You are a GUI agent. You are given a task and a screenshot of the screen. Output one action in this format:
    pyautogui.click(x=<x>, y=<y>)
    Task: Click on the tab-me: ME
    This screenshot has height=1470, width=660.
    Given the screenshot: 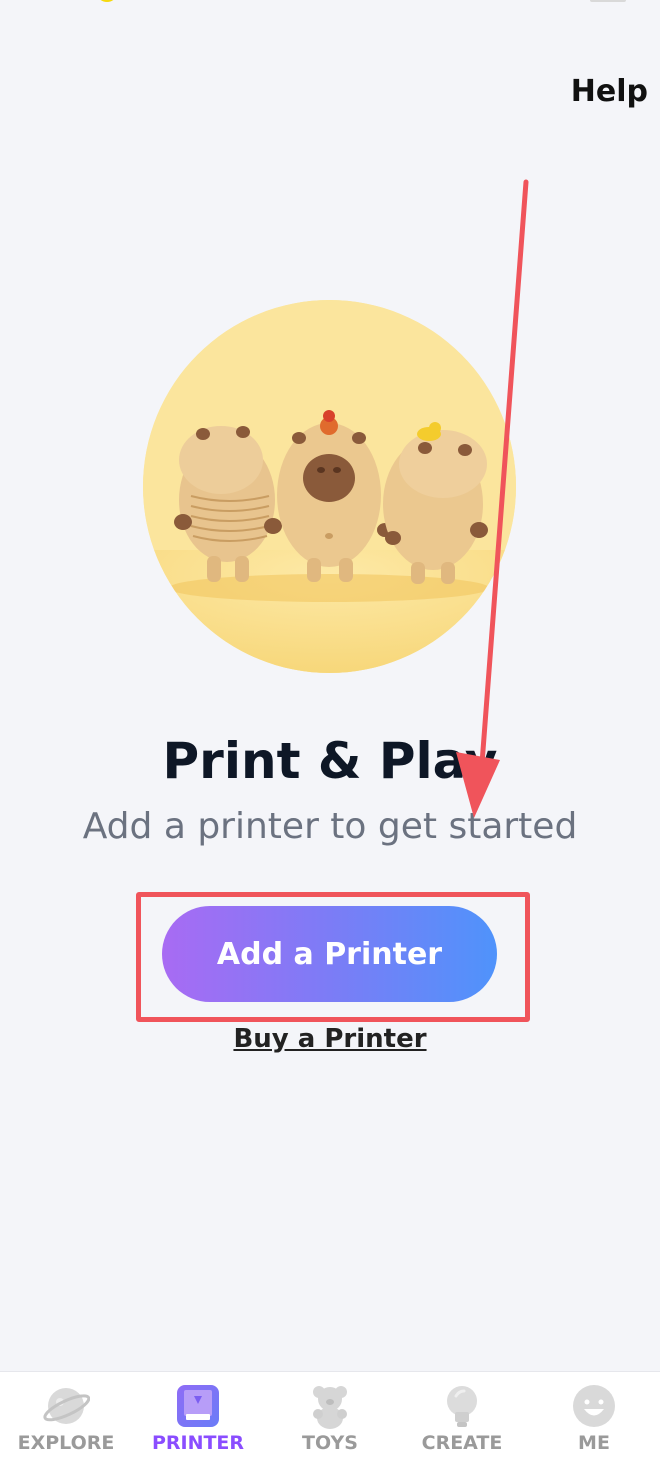 What is the action you would take?
    pyautogui.click(x=594, y=1421)
    